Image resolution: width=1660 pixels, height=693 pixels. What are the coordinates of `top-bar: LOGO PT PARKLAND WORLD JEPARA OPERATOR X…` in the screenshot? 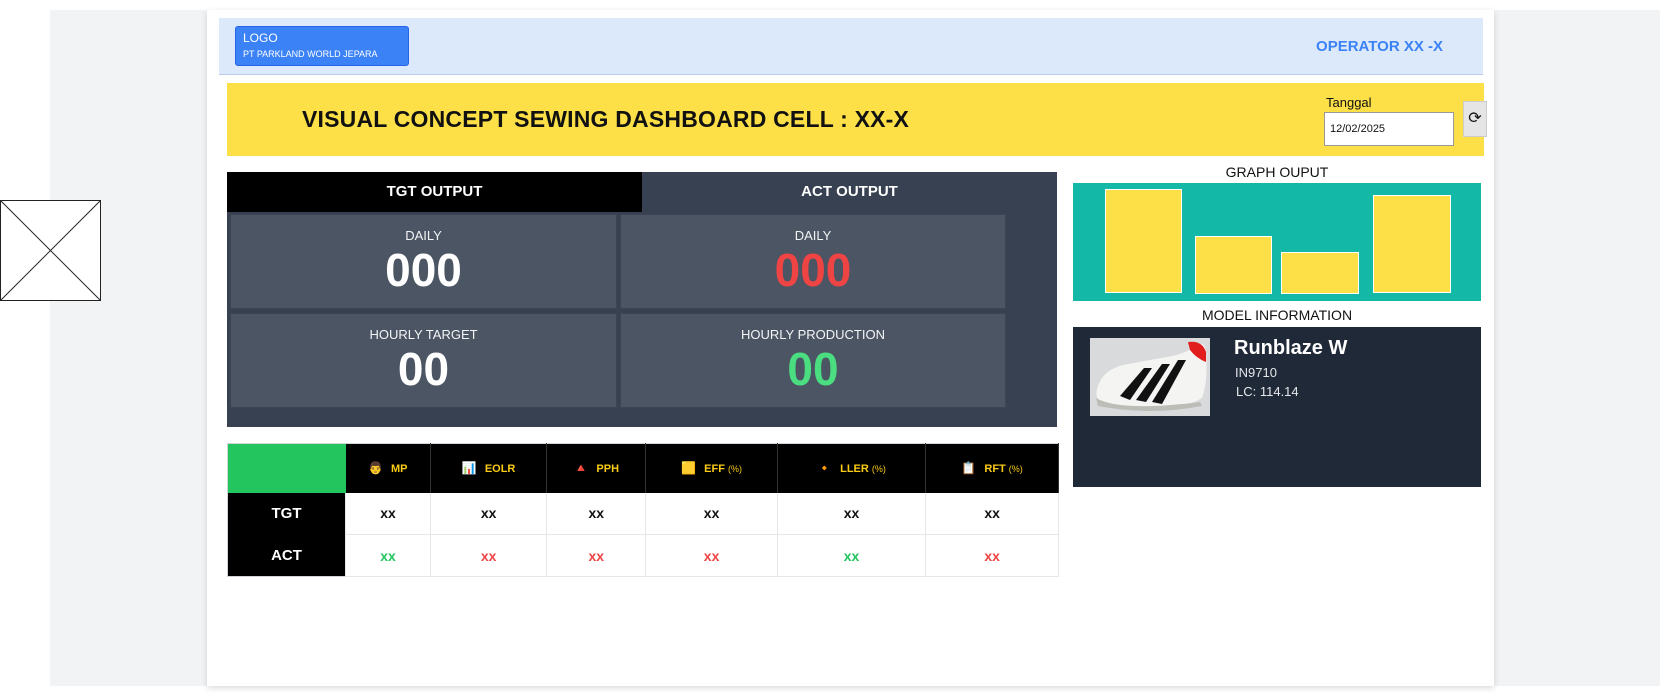 It's located at (851, 46).